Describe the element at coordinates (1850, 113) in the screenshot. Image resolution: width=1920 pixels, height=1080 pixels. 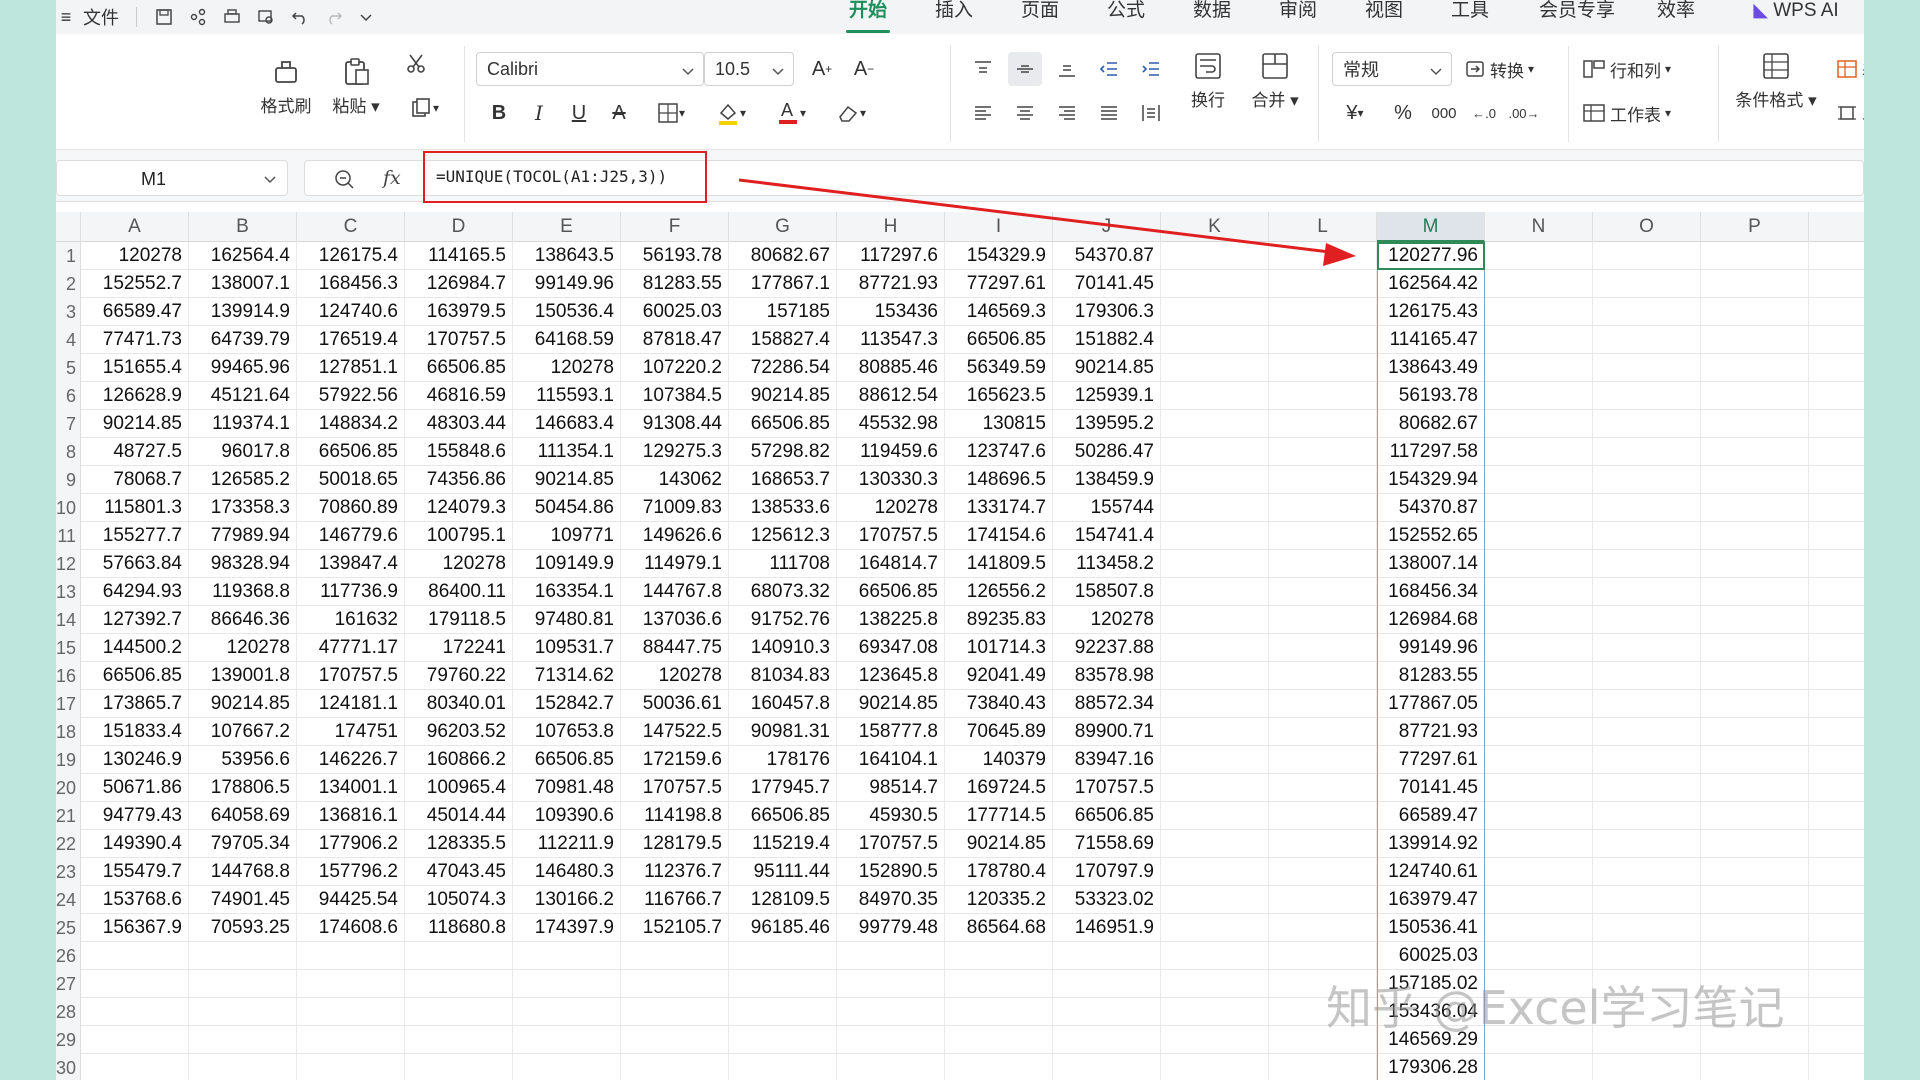
I see `cell-style-button: 单元格` at that location.